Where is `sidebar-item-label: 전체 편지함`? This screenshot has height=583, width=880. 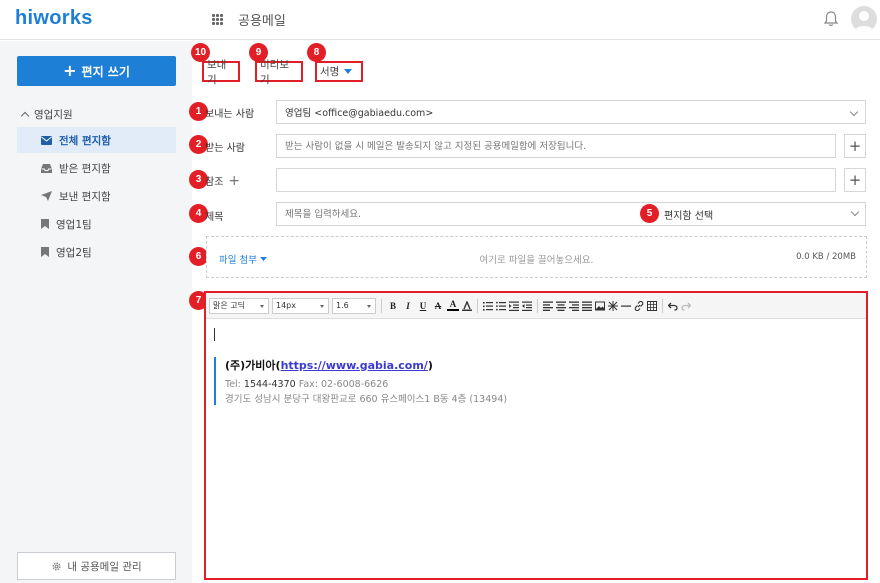 sidebar-item-label: 전체 편지함 is located at coordinates (85, 140).